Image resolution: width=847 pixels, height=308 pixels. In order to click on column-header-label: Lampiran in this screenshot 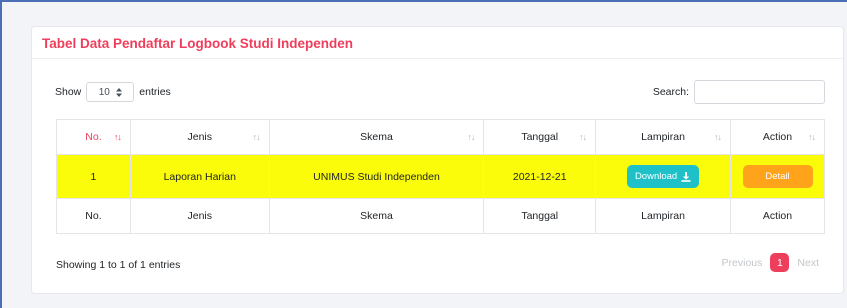, I will do `click(663, 137)`.